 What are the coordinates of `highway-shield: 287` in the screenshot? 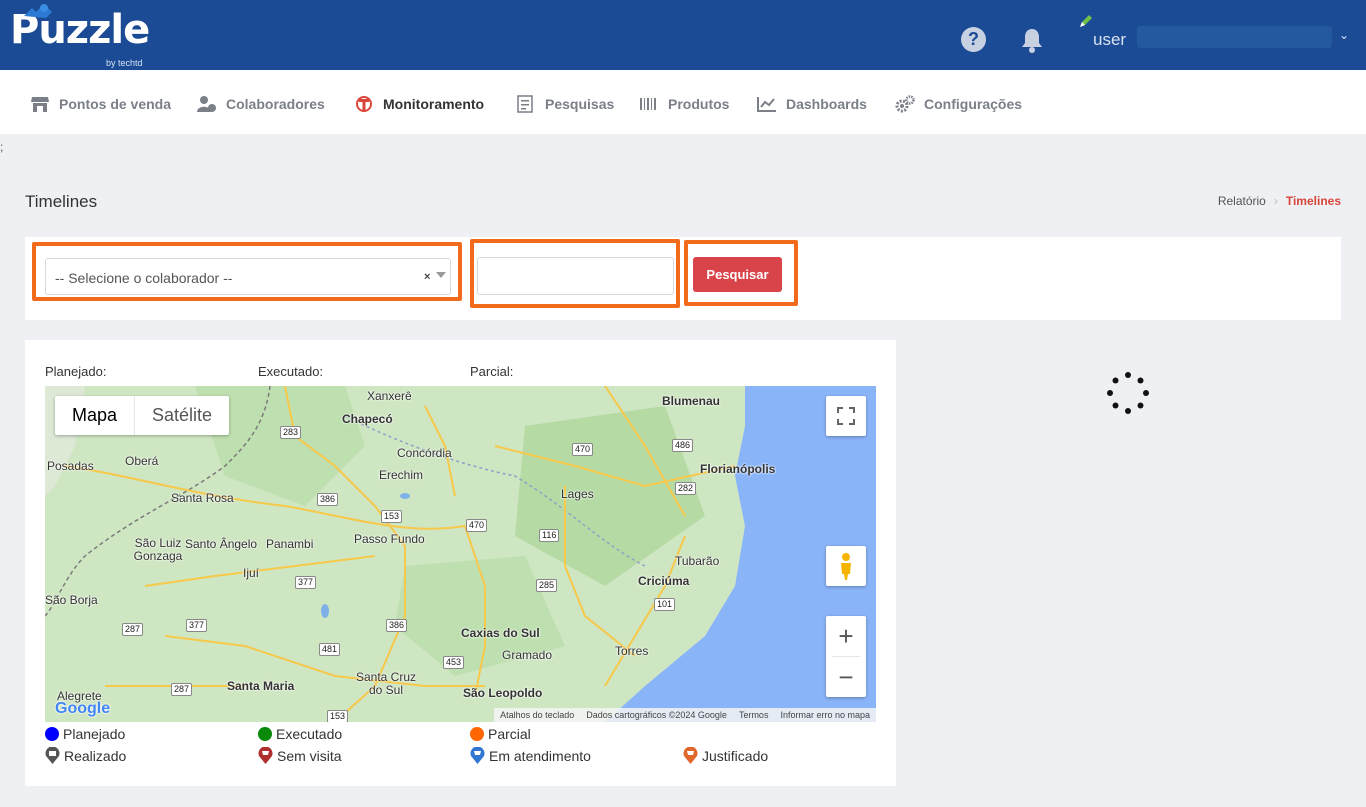 It's located at (133, 629).